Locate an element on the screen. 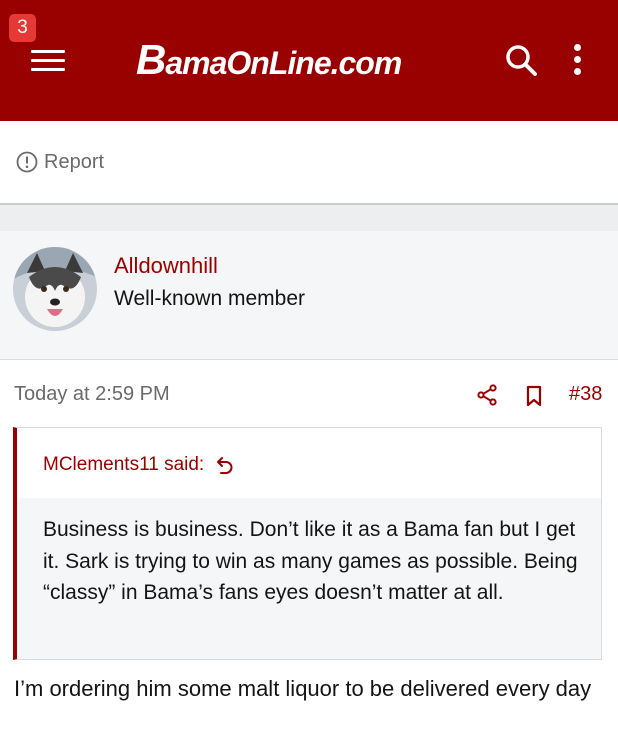 The width and height of the screenshot is (618, 750). author-title: Well-known member is located at coordinates (209, 298).